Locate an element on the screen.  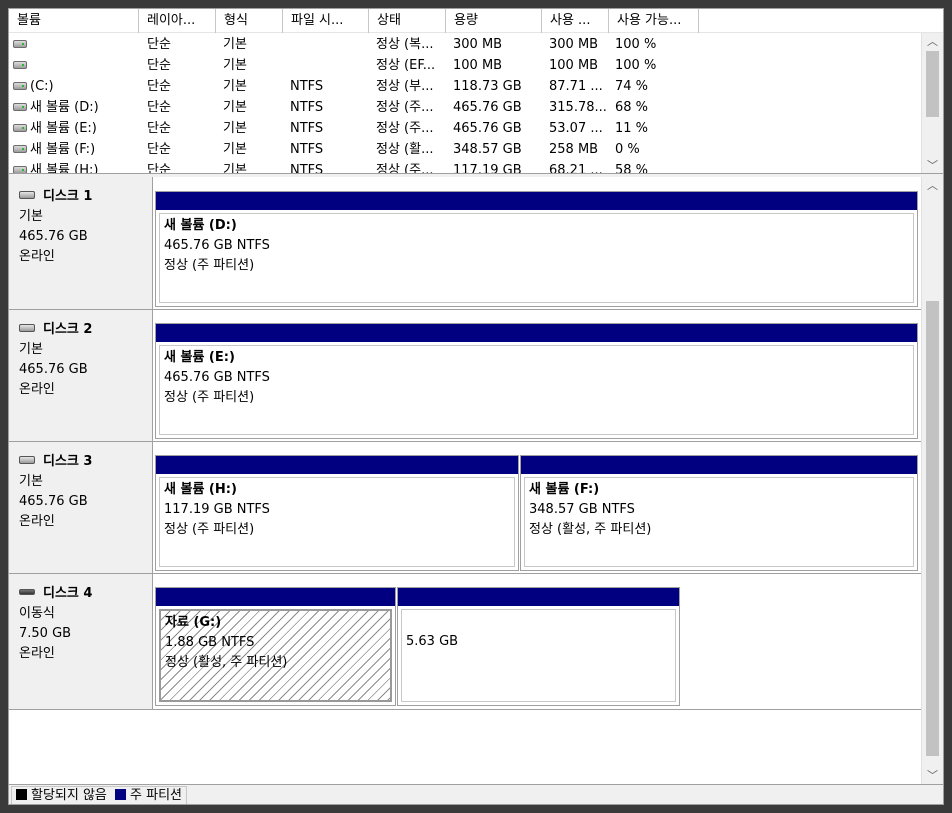
volume-free-percent: 11 % is located at coordinates (632, 128).